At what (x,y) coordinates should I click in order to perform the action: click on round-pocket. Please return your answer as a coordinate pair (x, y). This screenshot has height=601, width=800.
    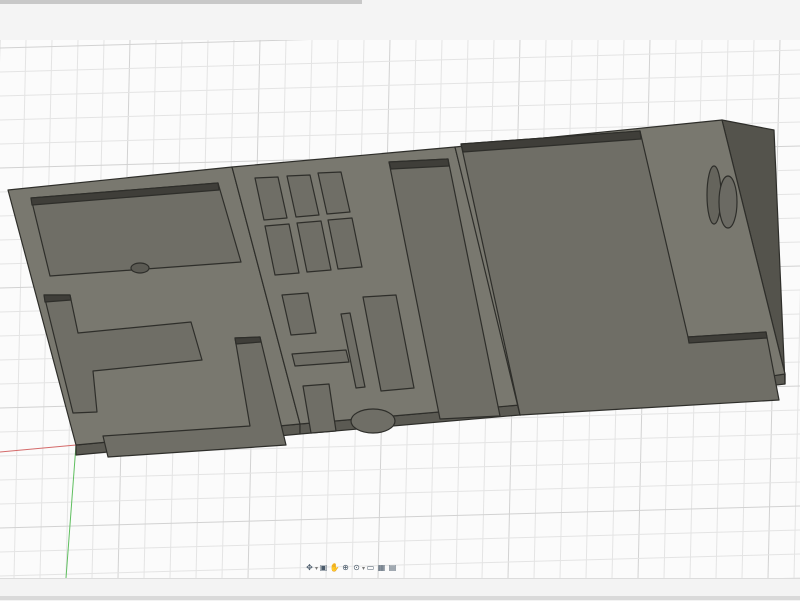
    Looking at the image, I should click on (373, 421).